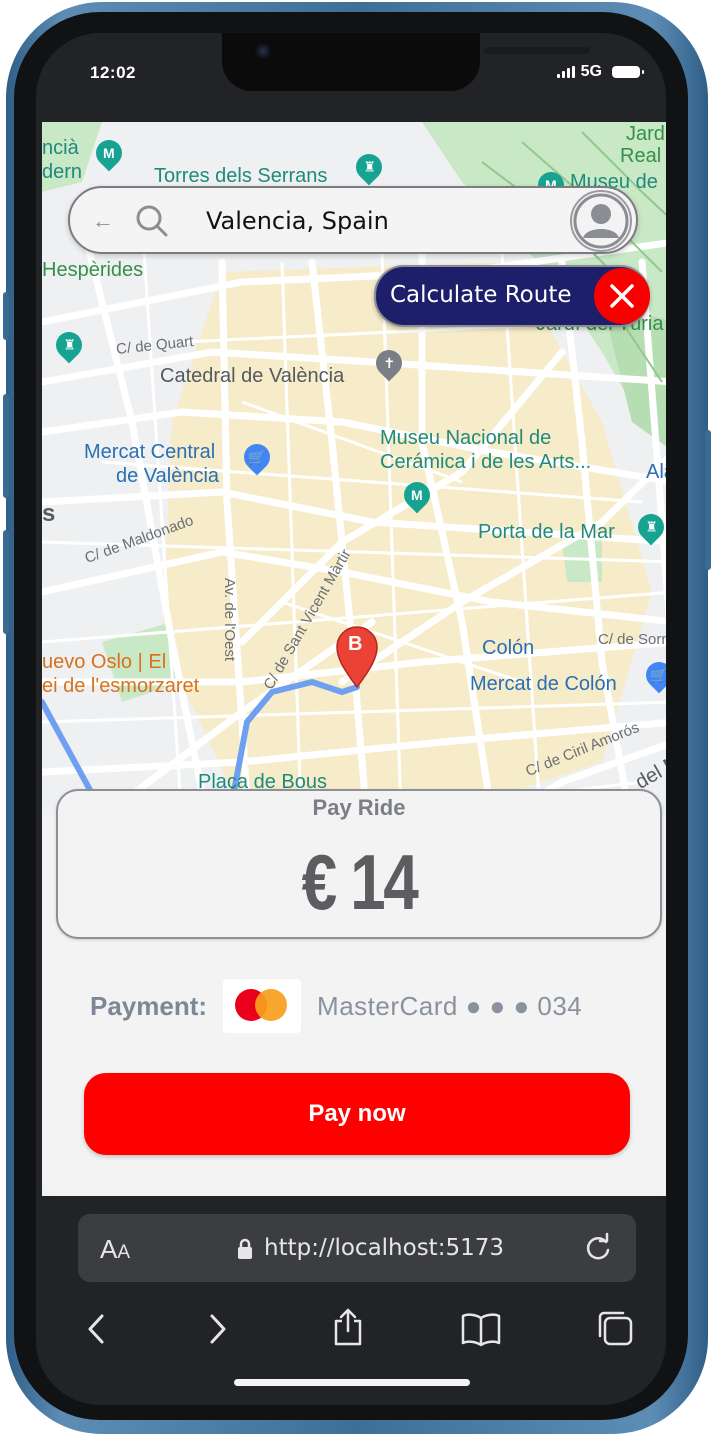  What do you see at coordinates (348, 1327) in the screenshot?
I see `share-icon` at bounding box center [348, 1327].